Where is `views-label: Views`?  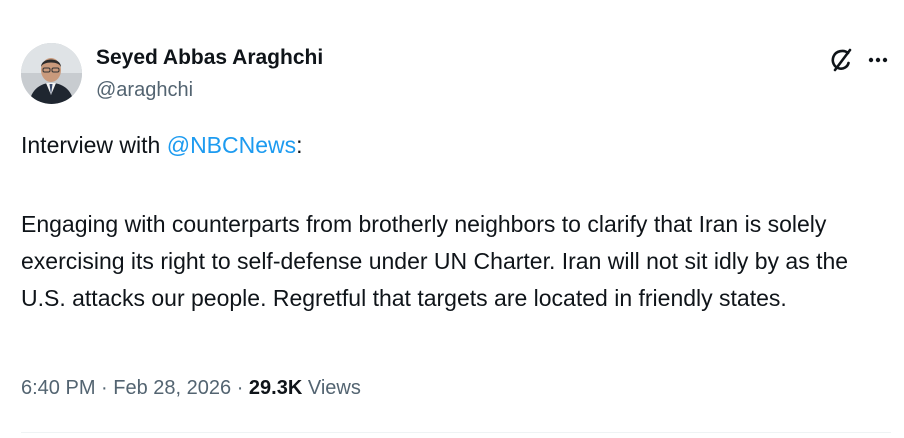 views-label: Views is located at coordinates (331, 388).